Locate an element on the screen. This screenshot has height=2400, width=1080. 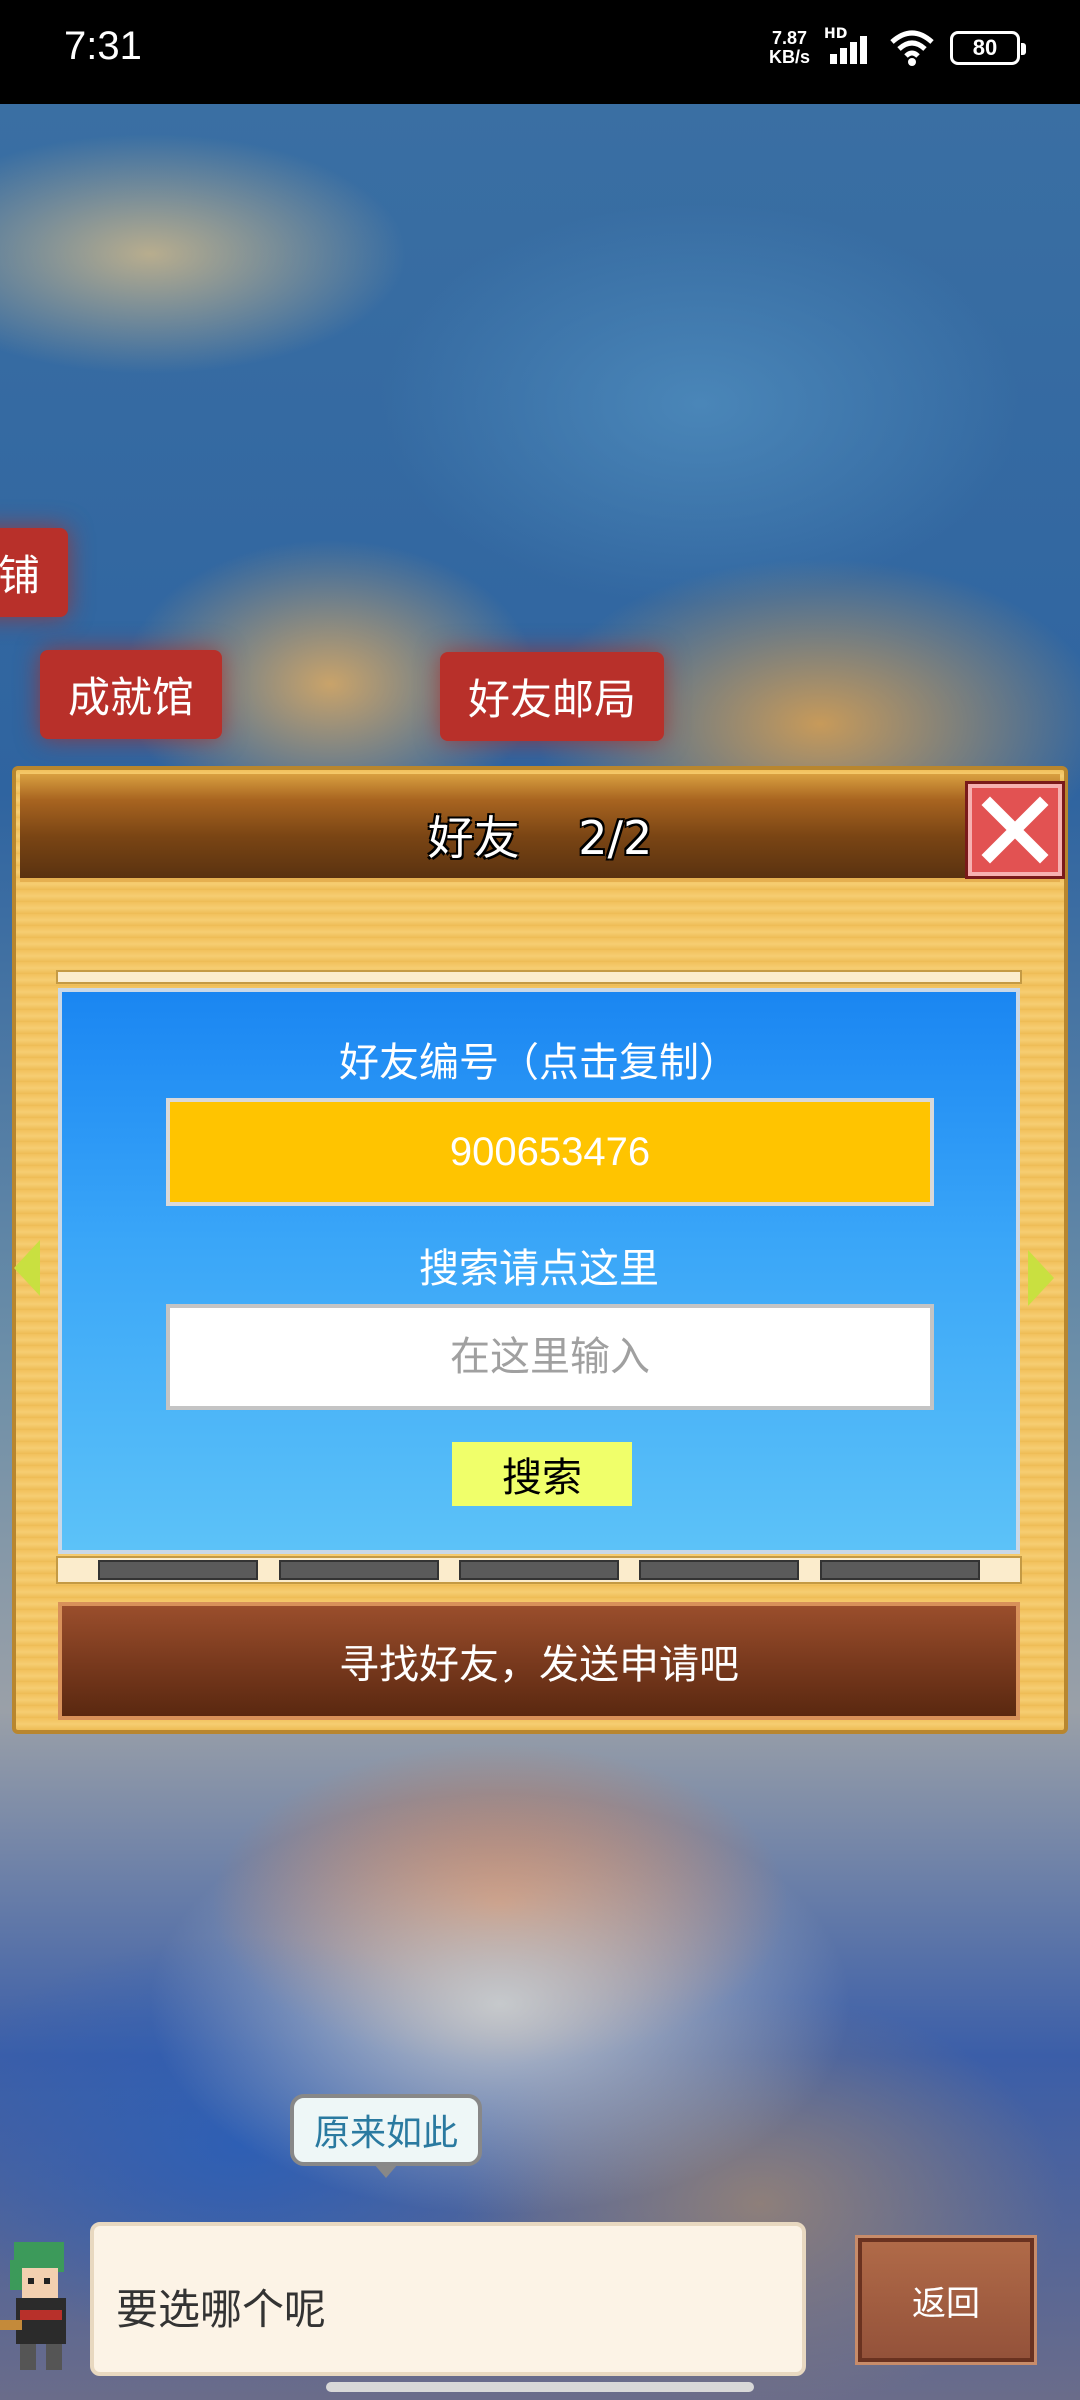
friend-id-label: 好友编号（点击复制） is located at coordinates (539, 1063).